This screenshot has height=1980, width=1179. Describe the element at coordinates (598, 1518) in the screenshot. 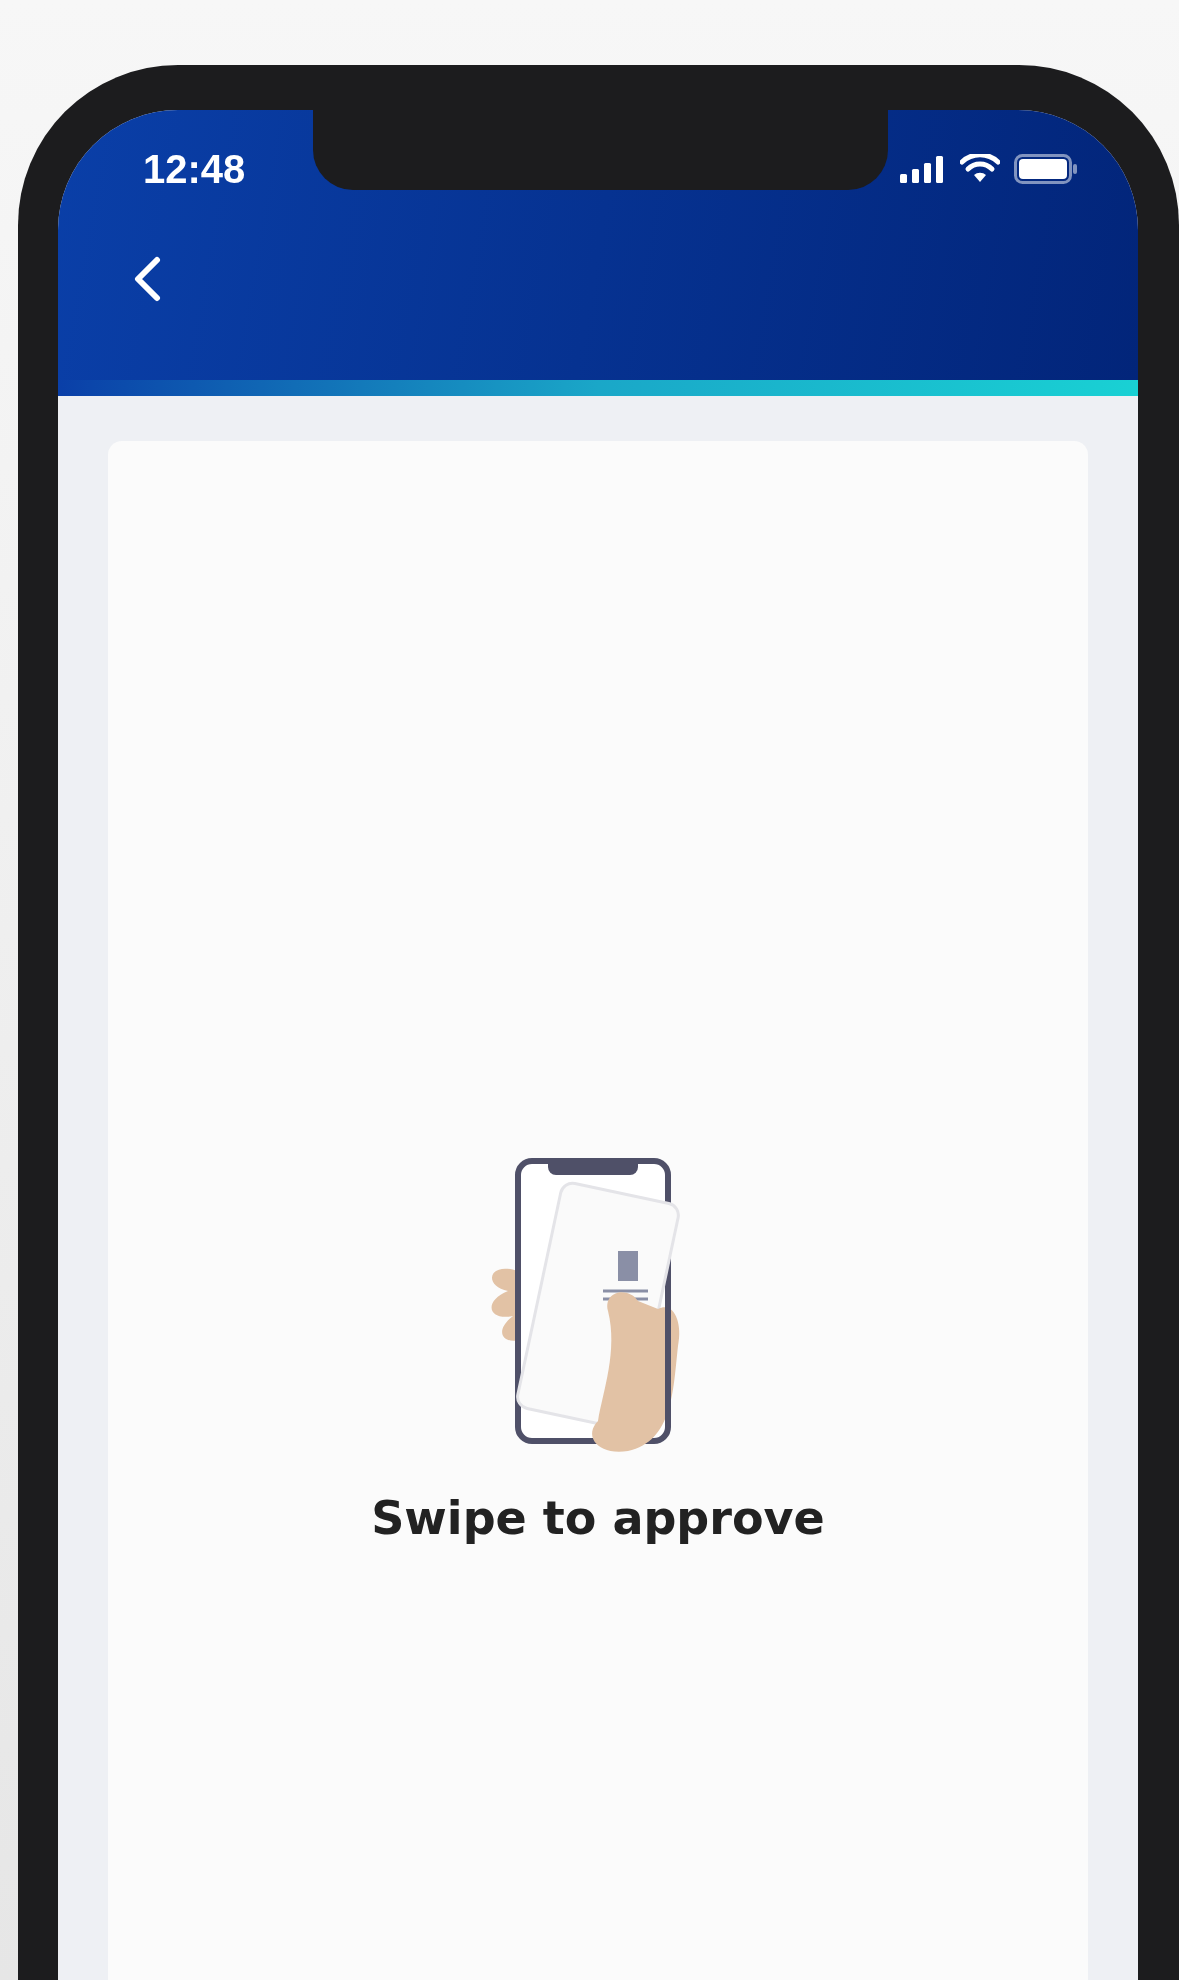

I see `instruction-text: Swipe to approve` at that location.